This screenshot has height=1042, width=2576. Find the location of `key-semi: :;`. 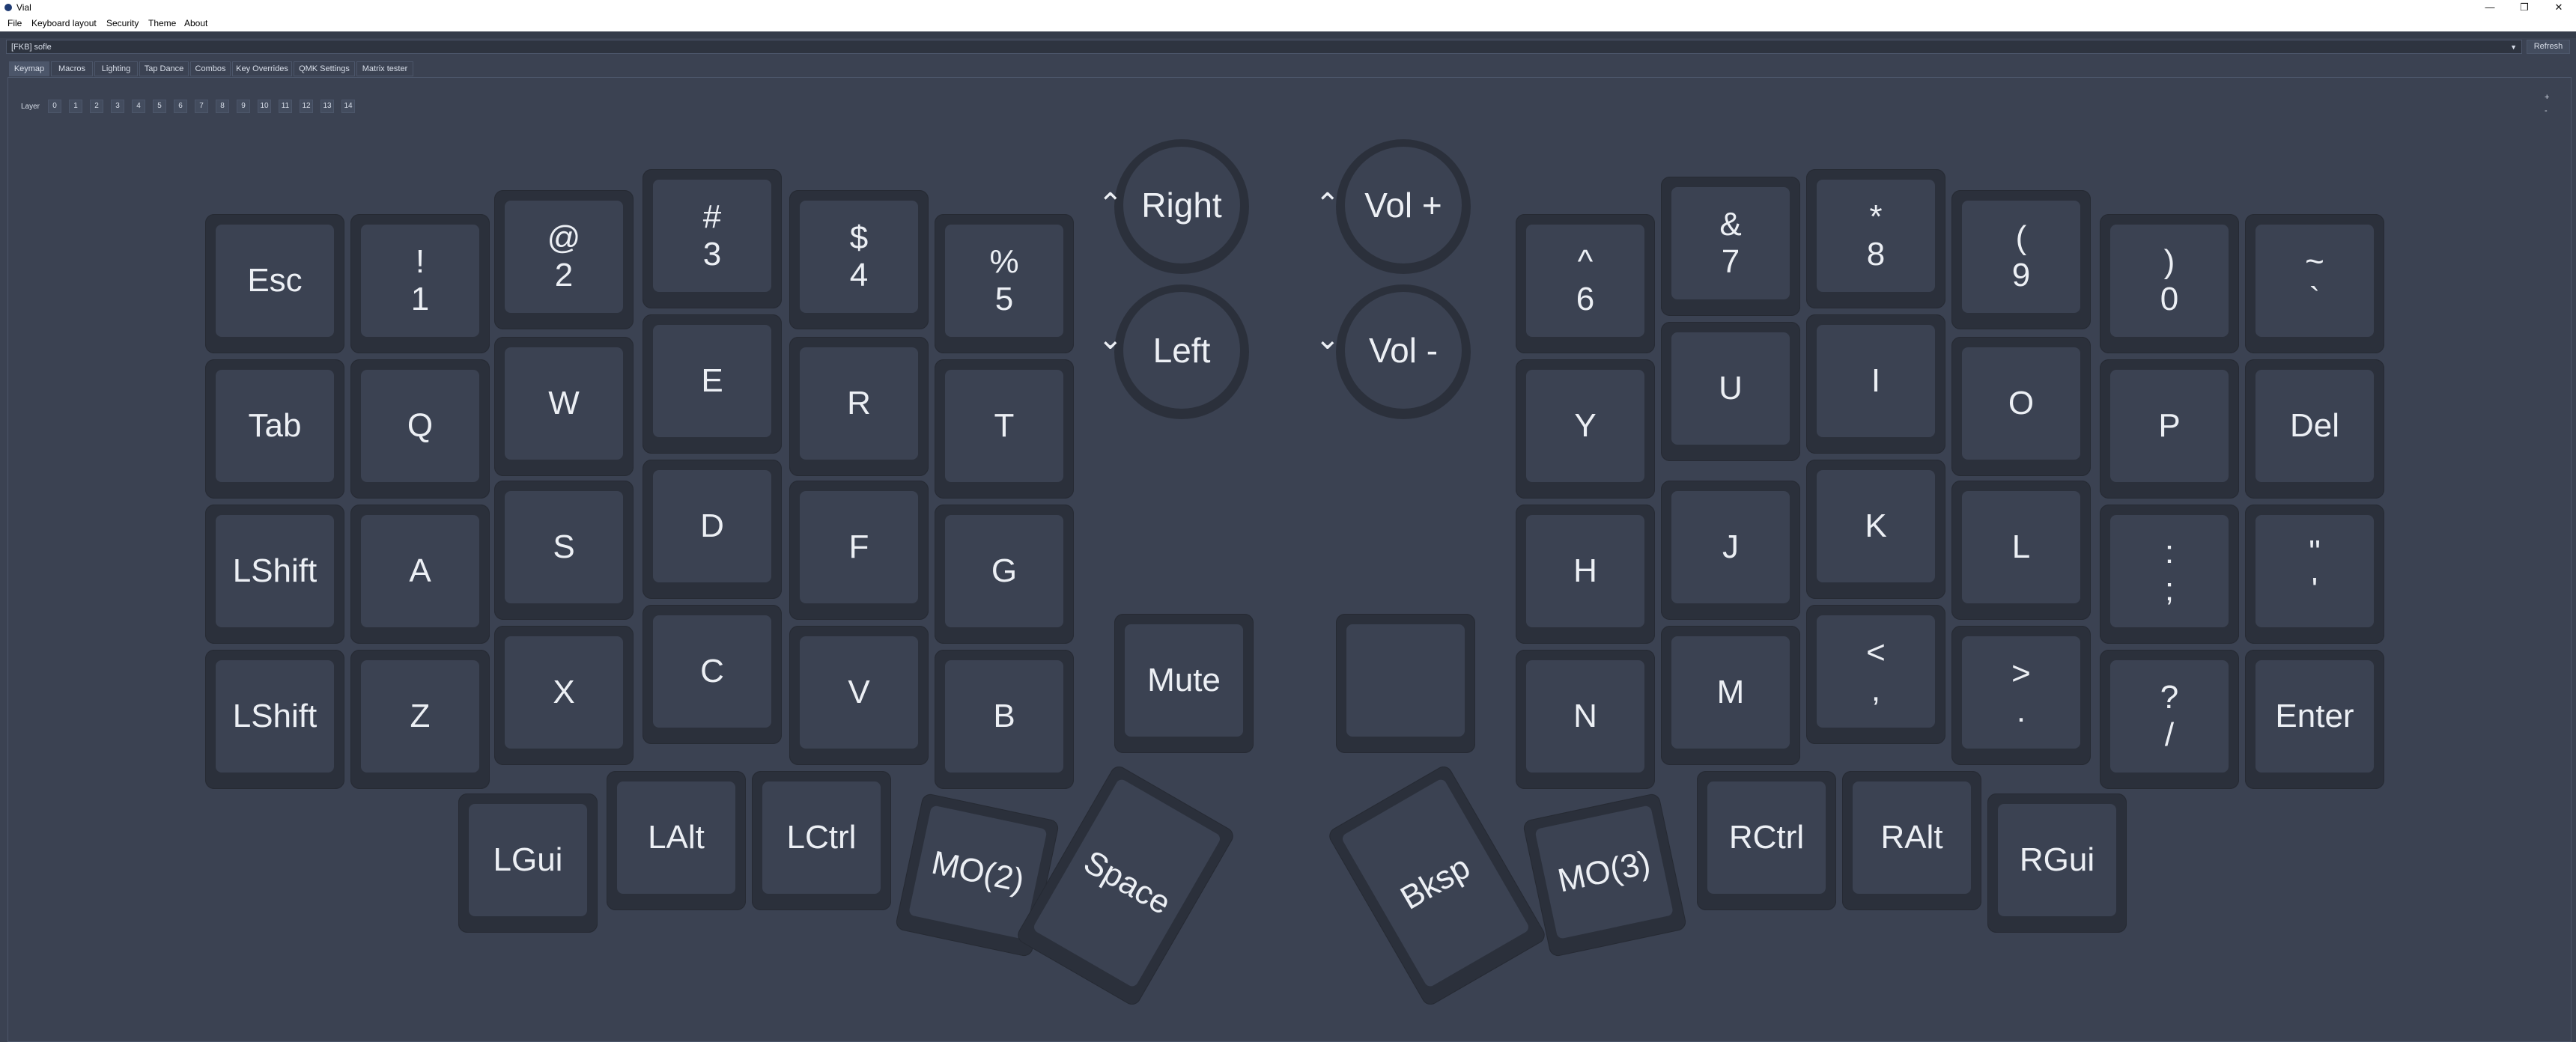

key-semi: :; is located at coordinates (2169, 574).